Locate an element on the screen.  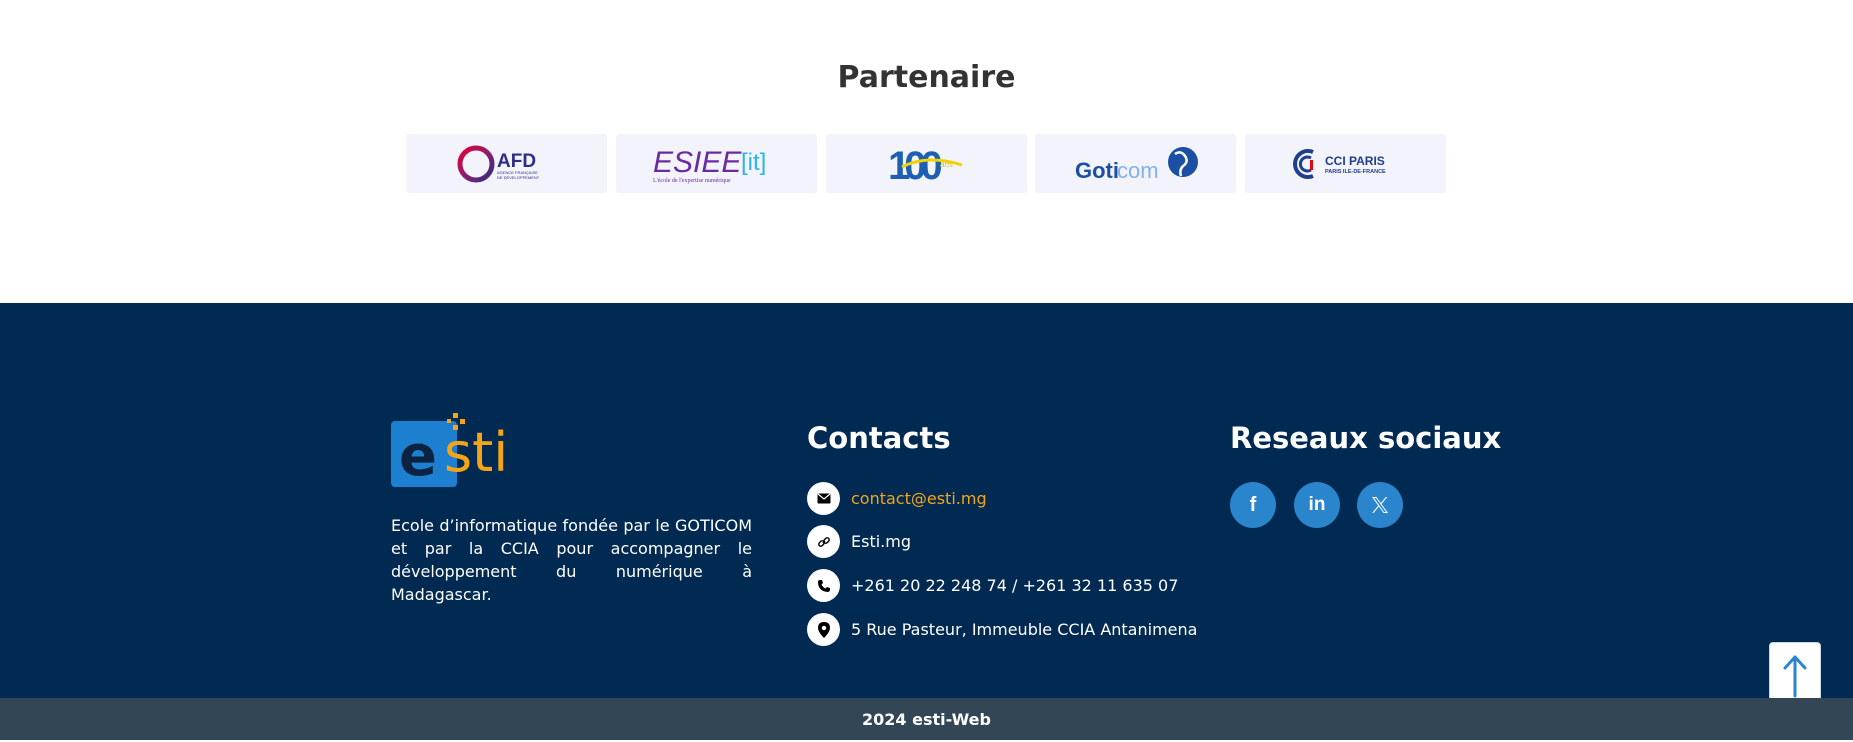
svg-text: DE DÉVELOPPEMENT is located at coordinates (518, 177).